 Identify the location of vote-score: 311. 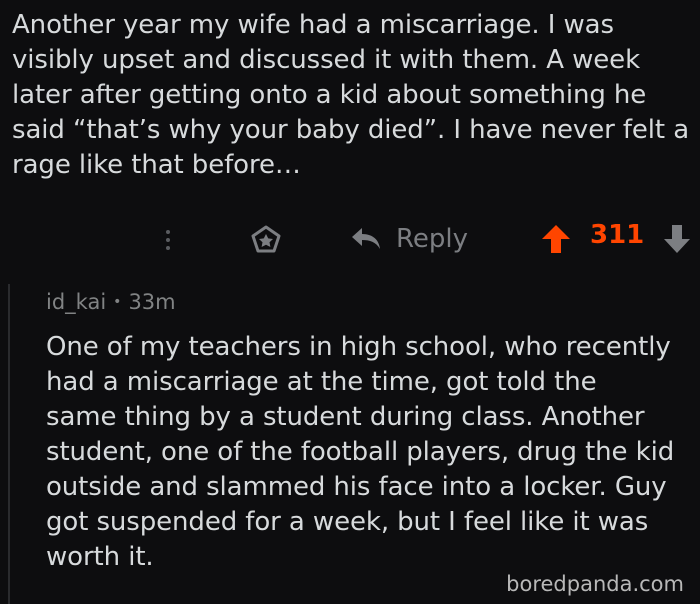
(617, 235).